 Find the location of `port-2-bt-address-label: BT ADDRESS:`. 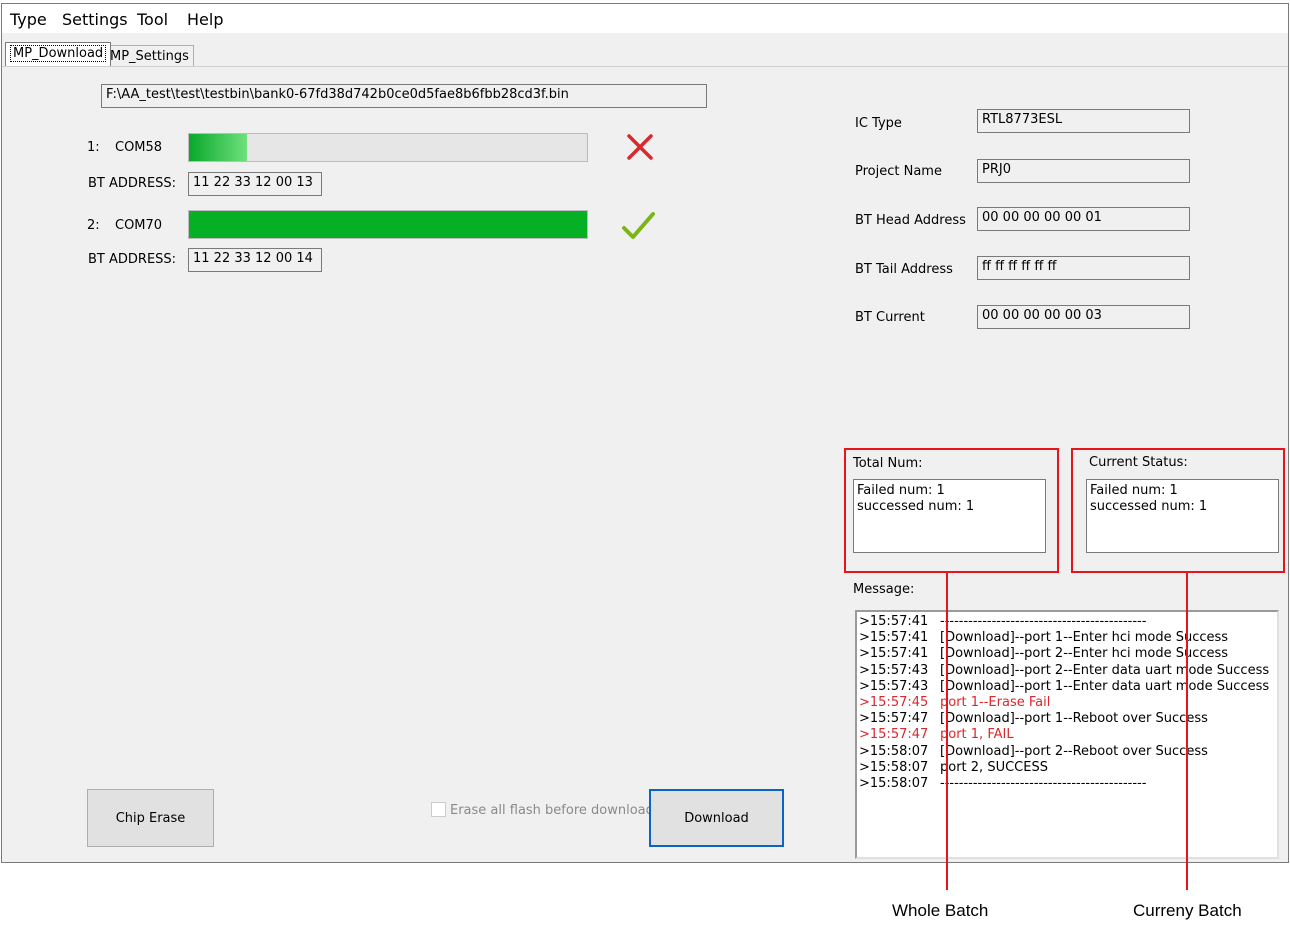

port-2-bt-address-label: BT ADDRESS: is located at coordinates (132, 259).